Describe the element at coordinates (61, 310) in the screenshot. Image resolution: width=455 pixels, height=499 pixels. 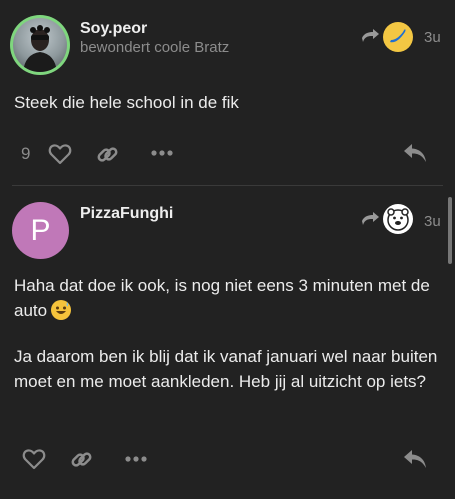
I see `grinning-sweat-emoji-icon` at that location.